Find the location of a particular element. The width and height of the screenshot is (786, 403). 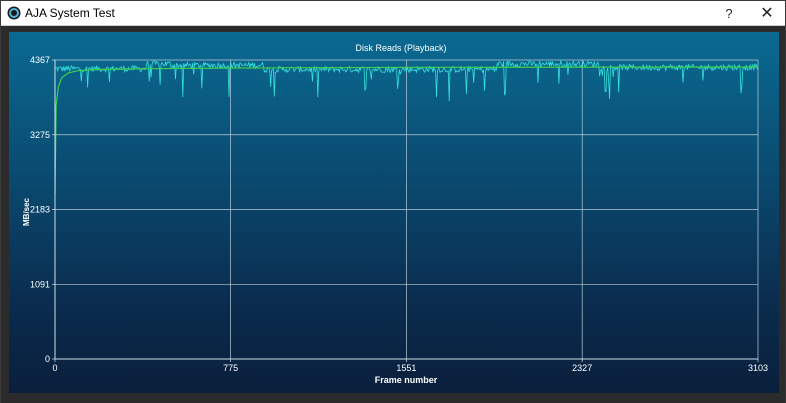

title-bar: AJA System Test ? ✕ is located at coordinates (393, 13).